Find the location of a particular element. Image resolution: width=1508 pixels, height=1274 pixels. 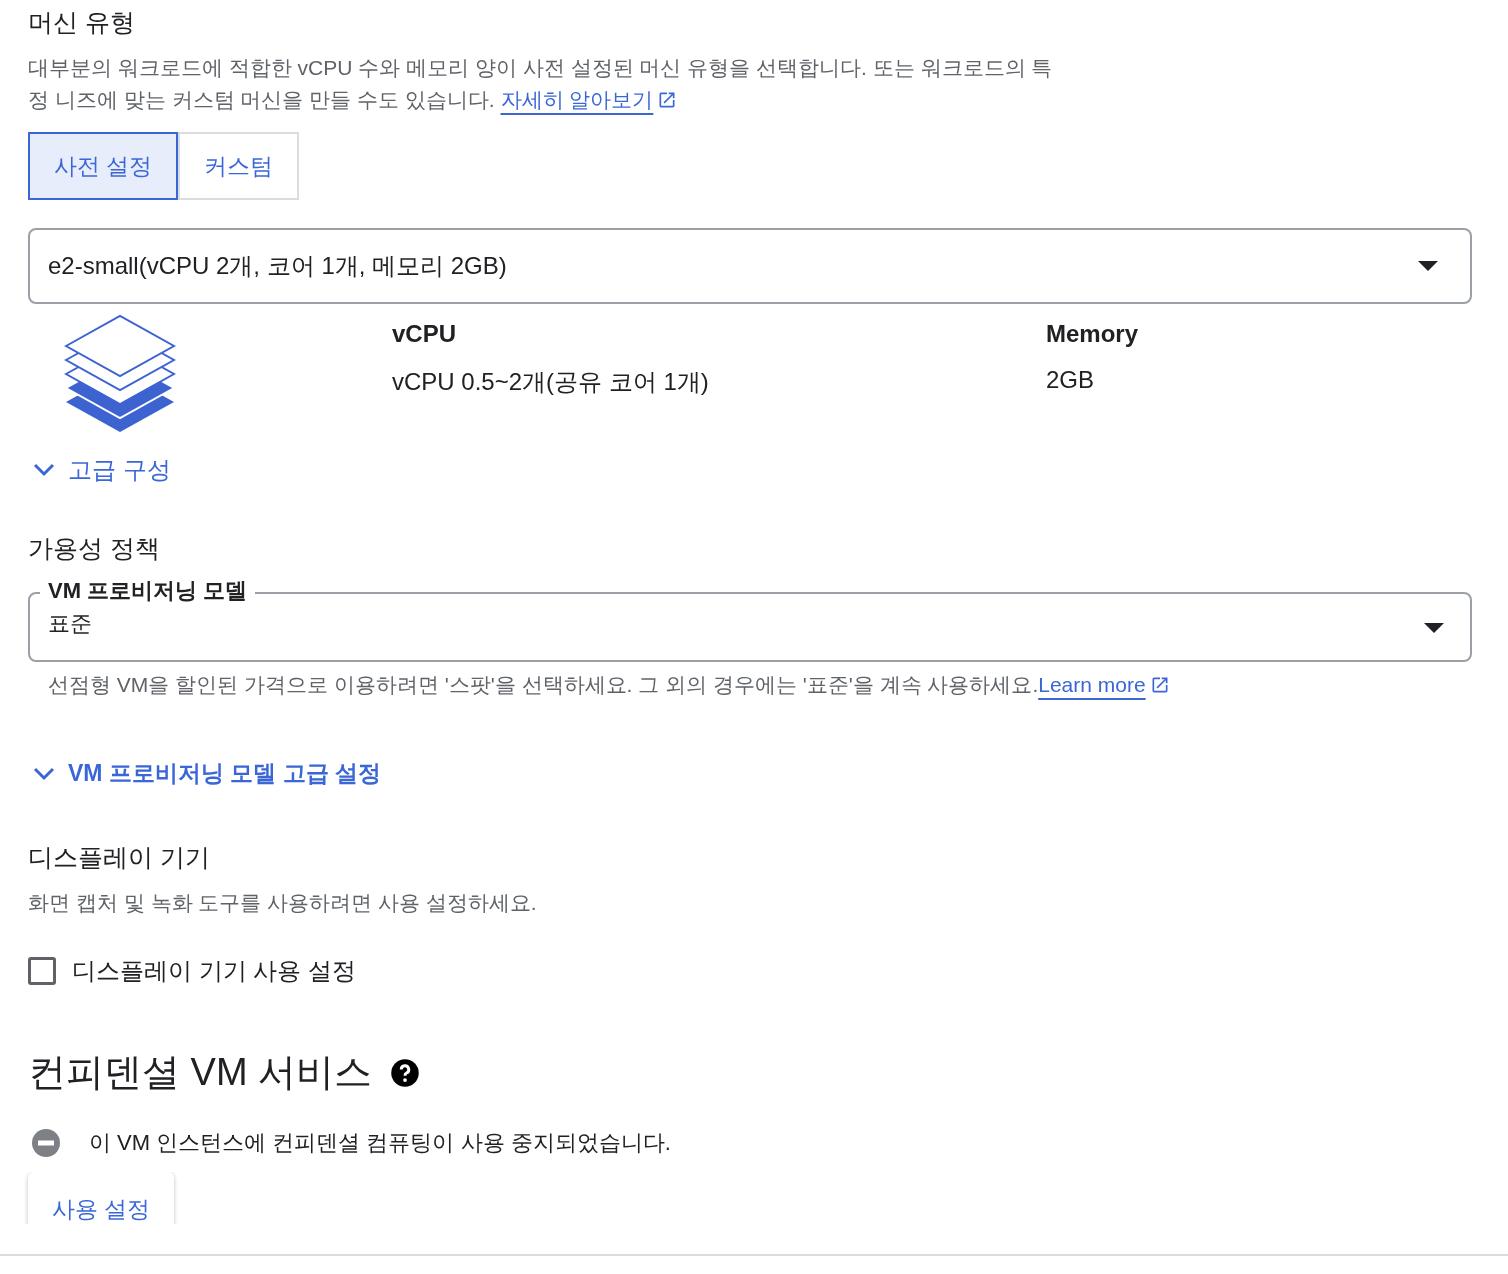

checkbox is located at coordinates (42, 971).